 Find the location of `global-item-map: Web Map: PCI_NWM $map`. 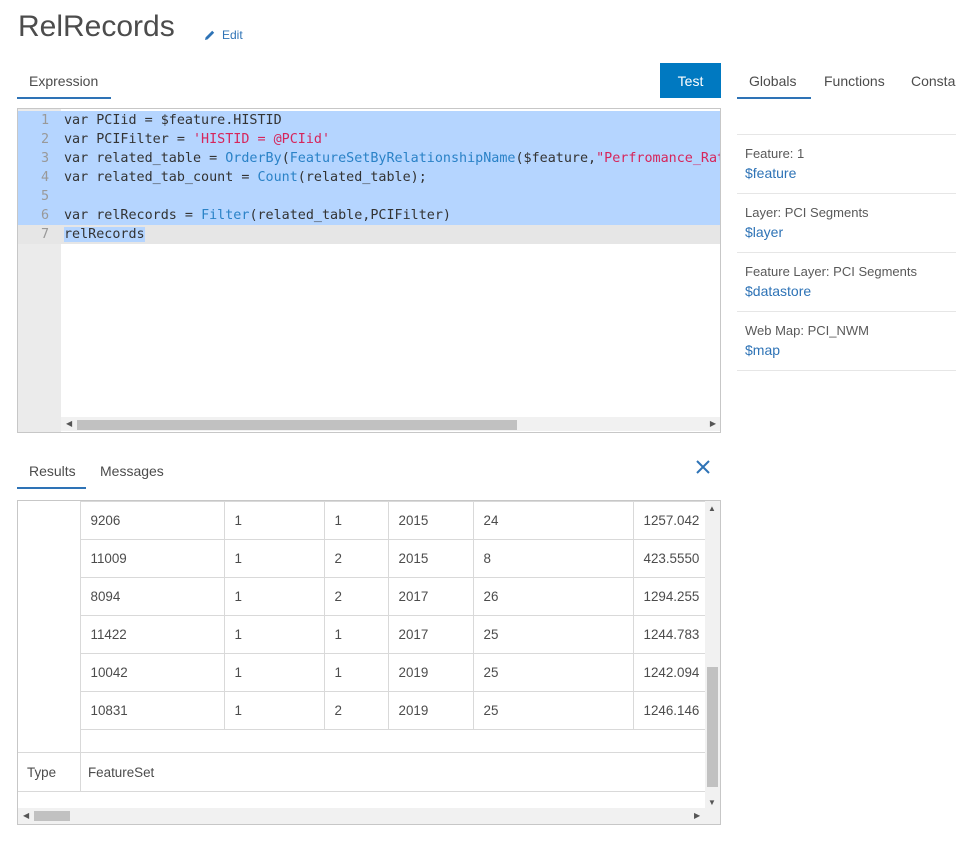

global-item-map: Web Map: PCI_NWM $map is located at coordinates (846, 341).